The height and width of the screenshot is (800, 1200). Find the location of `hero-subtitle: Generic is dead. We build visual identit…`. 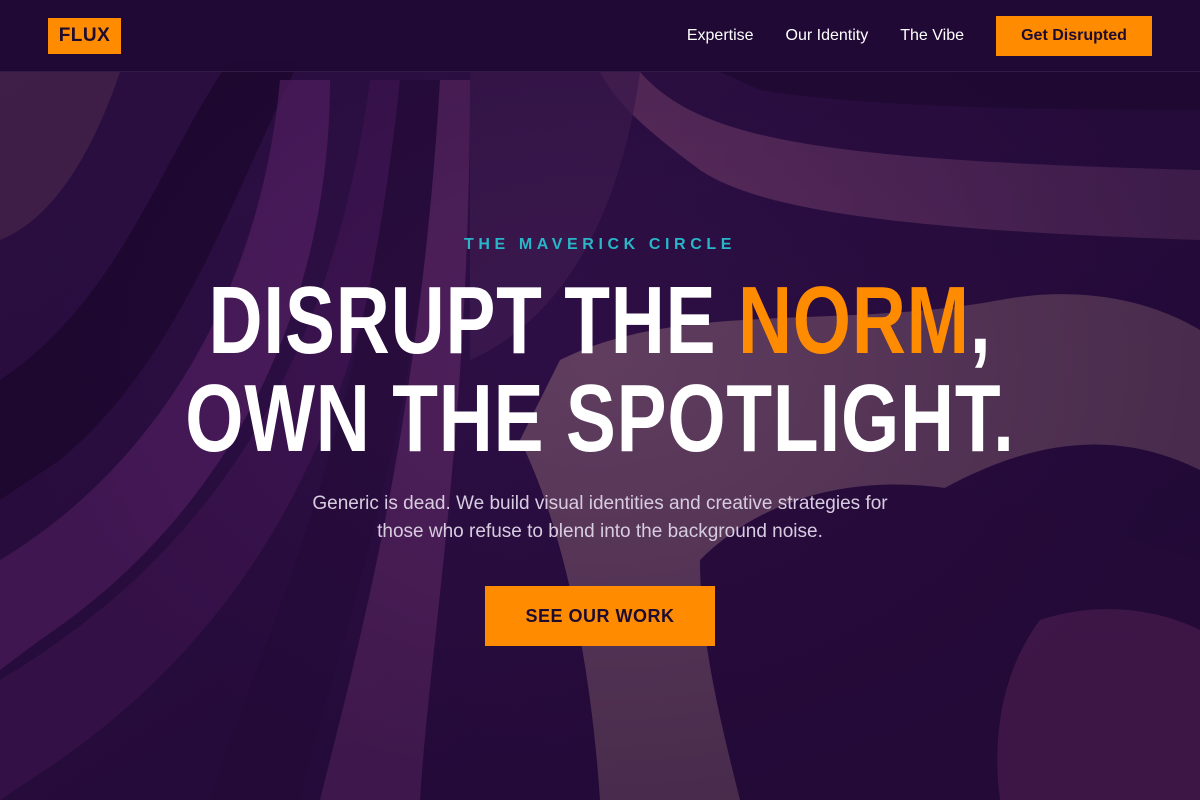

hero-subtitle: Generic is dead. We build visual identit… is located at coordinates (600, 518).